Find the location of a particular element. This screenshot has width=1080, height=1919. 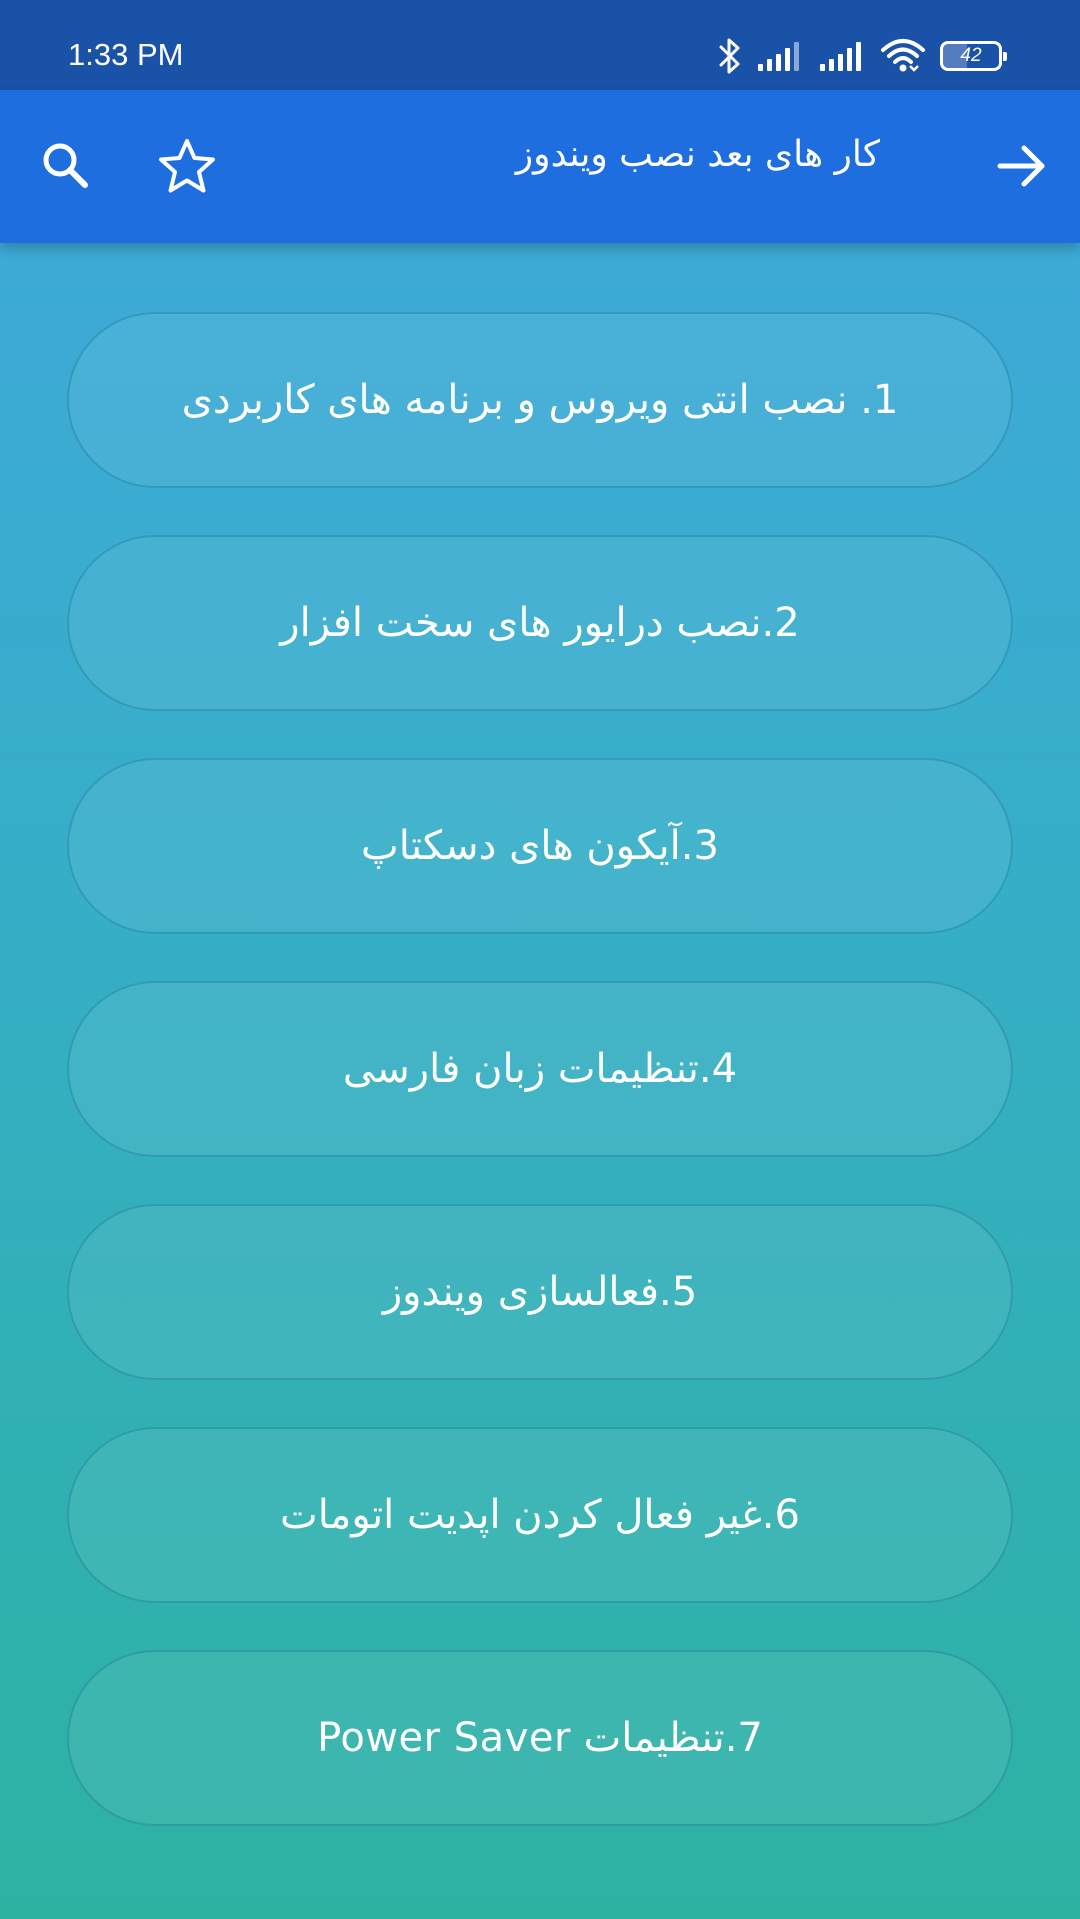

list-item-label: 1. نصب انتی ویروس و برنامه های کاربردی is located at coordinates (540, 400).